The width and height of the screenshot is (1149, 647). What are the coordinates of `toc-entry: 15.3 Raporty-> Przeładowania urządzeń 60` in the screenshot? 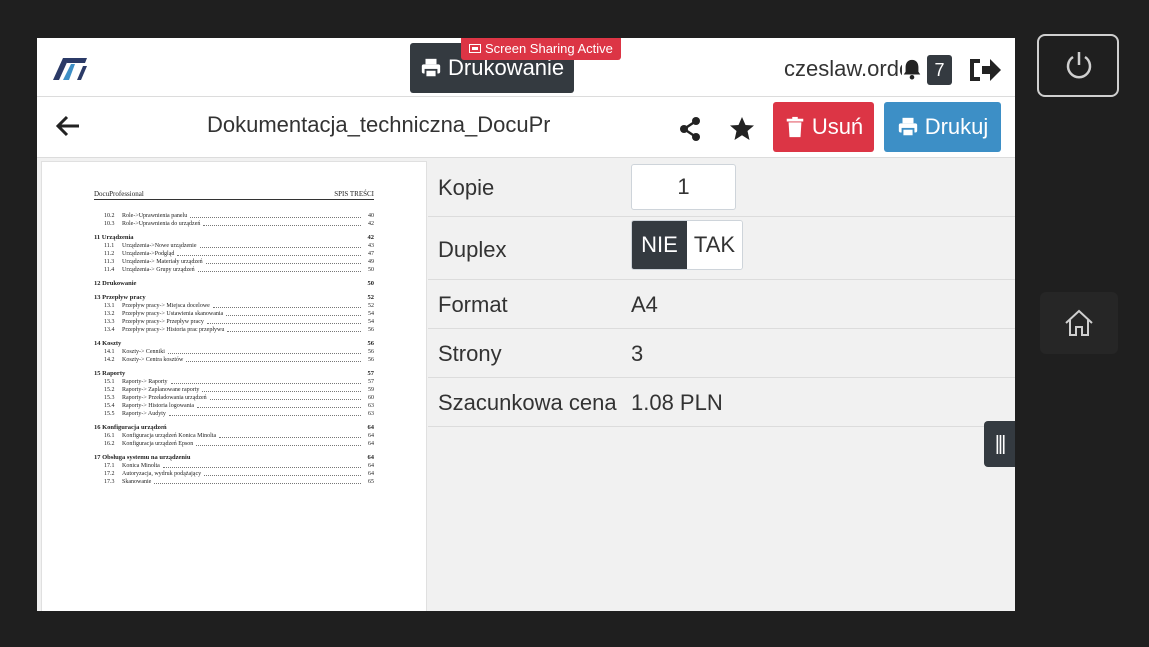 It's located at (239, 397).